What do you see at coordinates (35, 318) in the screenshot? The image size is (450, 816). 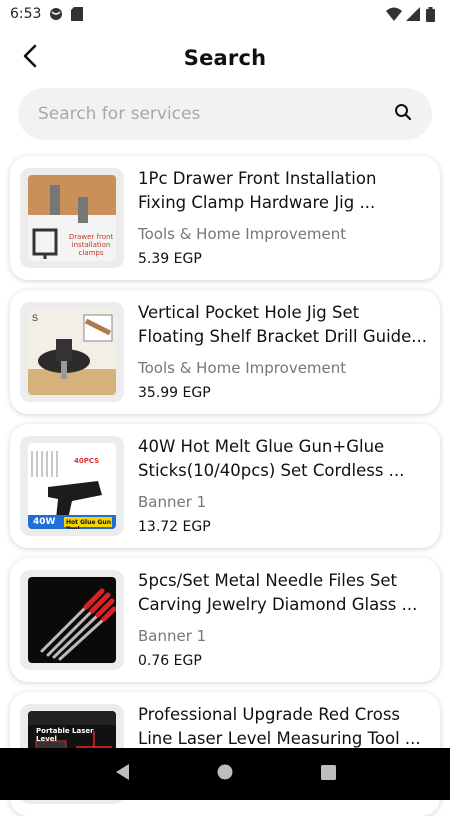 I see `svg-text: S` at bounding box center [35, 318].